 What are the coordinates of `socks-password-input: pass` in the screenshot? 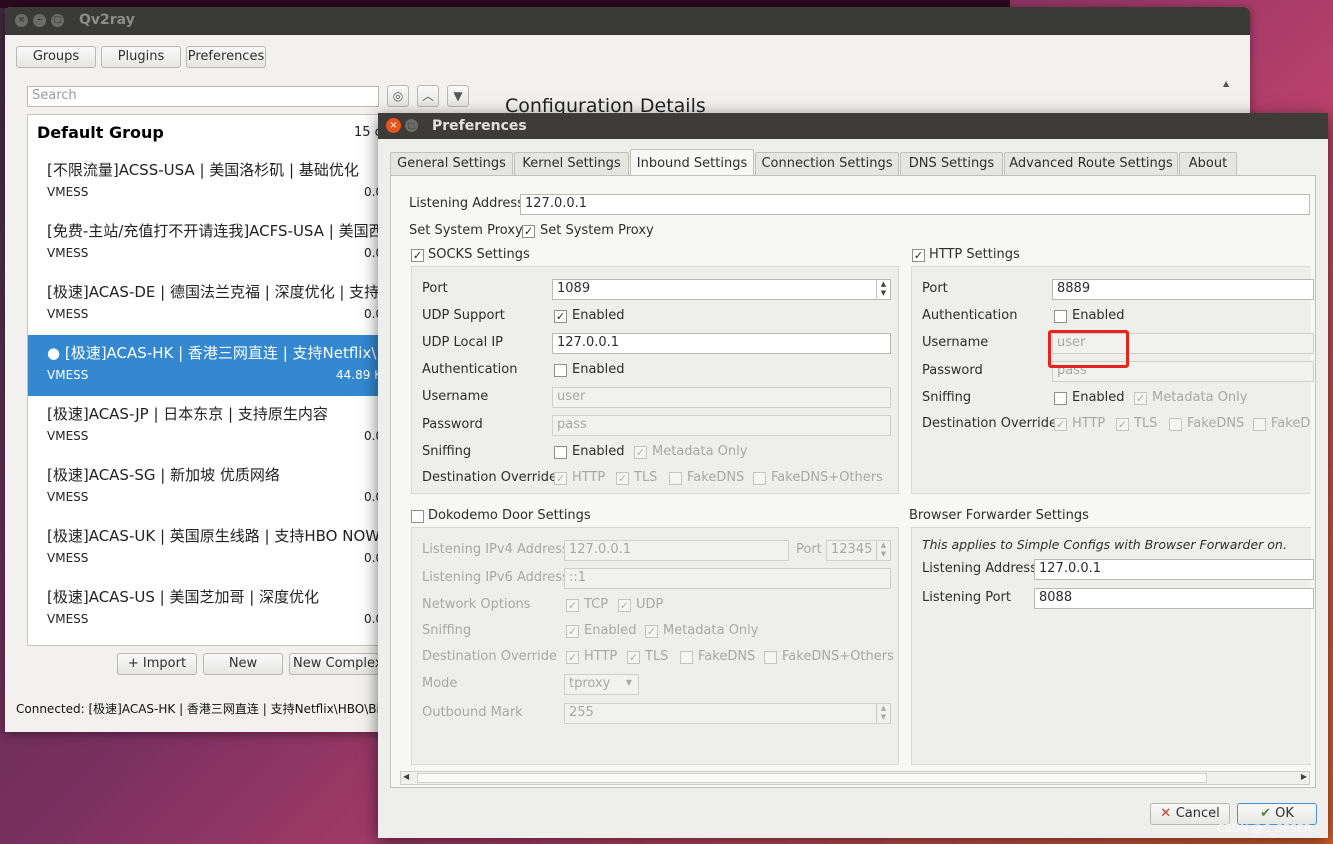 It's located at (721, 425).